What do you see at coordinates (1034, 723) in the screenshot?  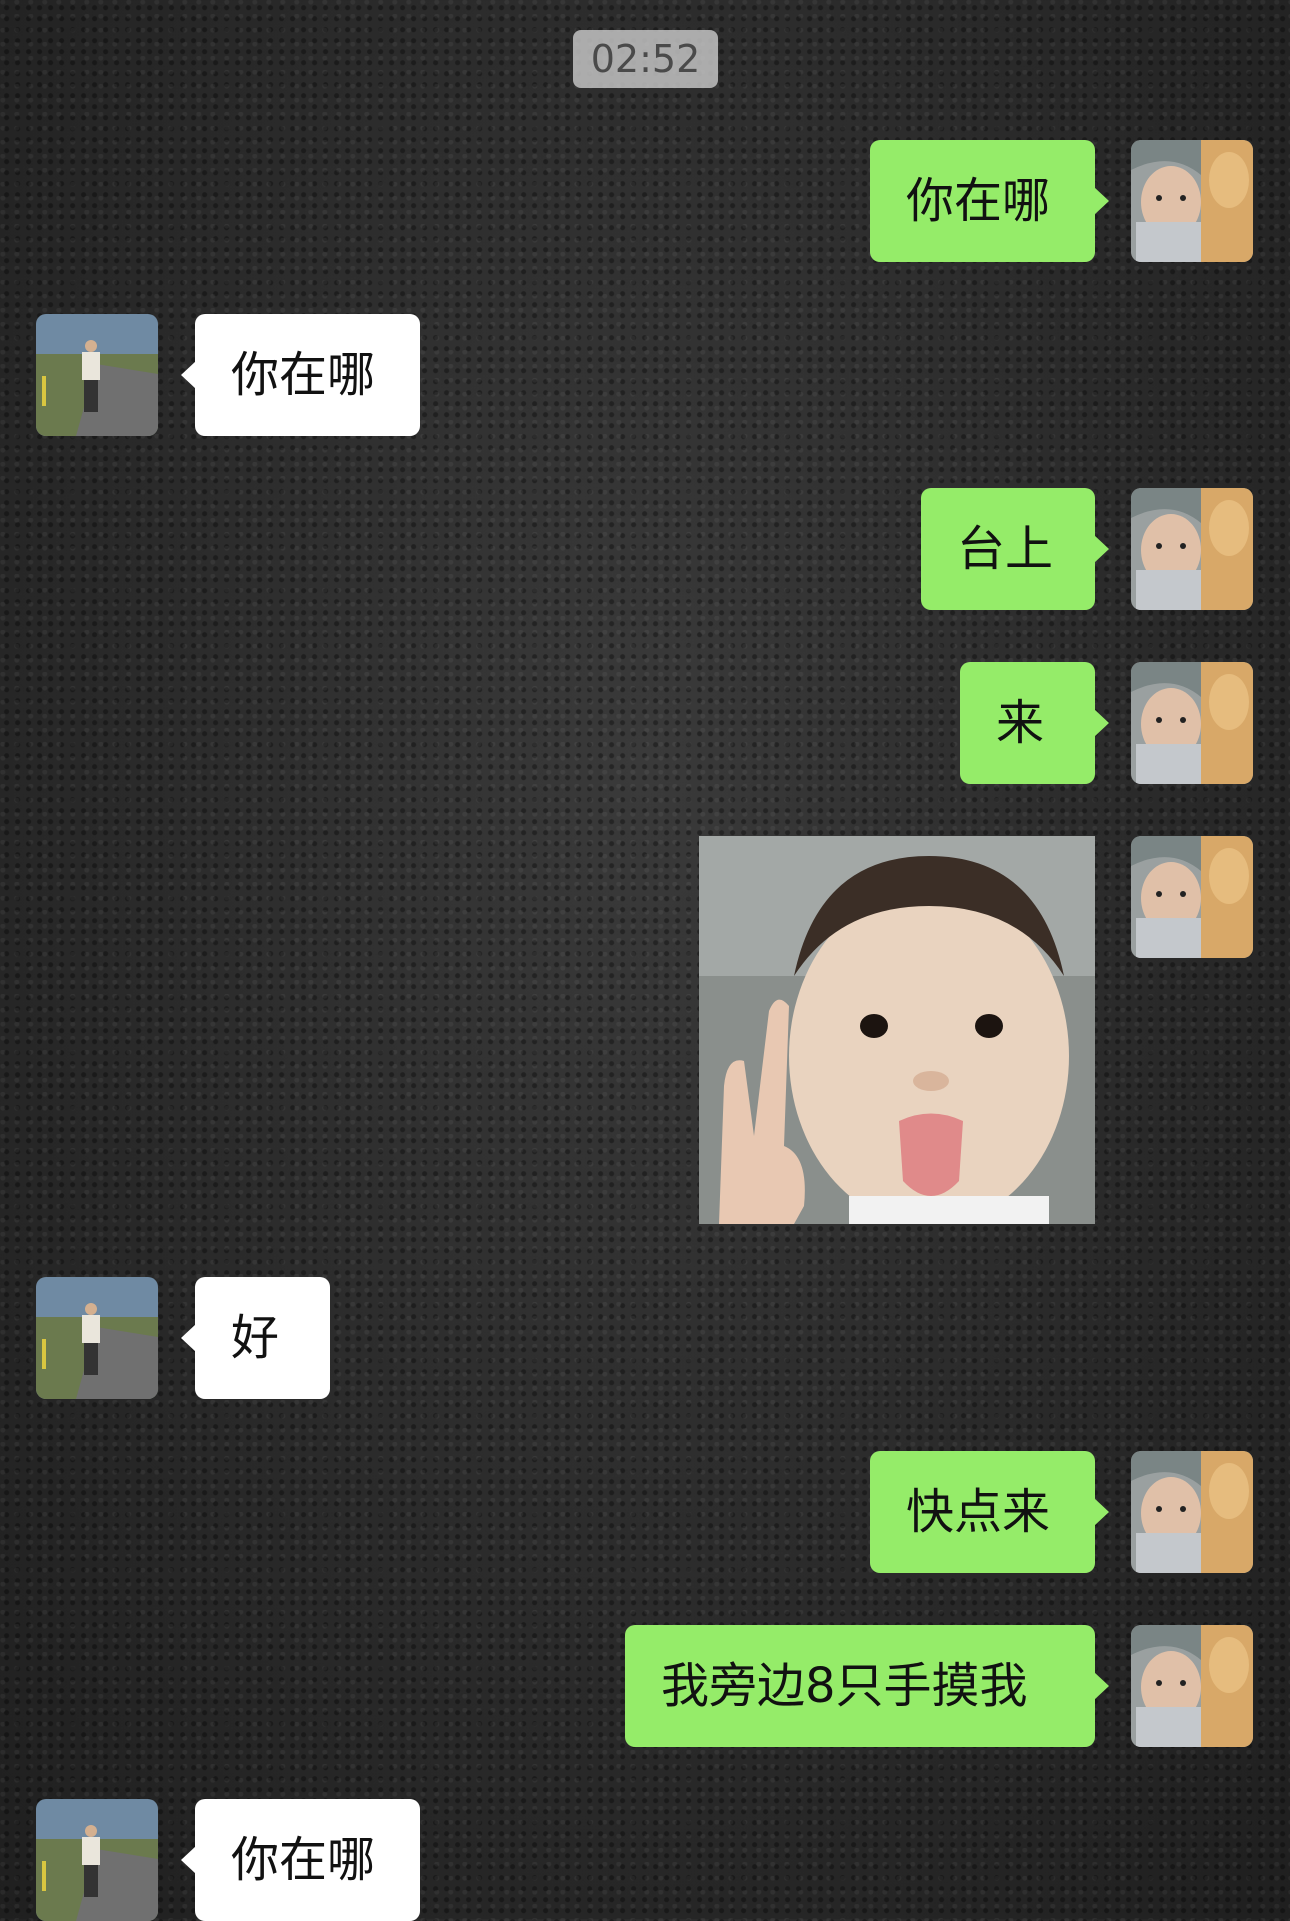 I see `sent-message-bubble: 来` at bounding box center [1034, 723].